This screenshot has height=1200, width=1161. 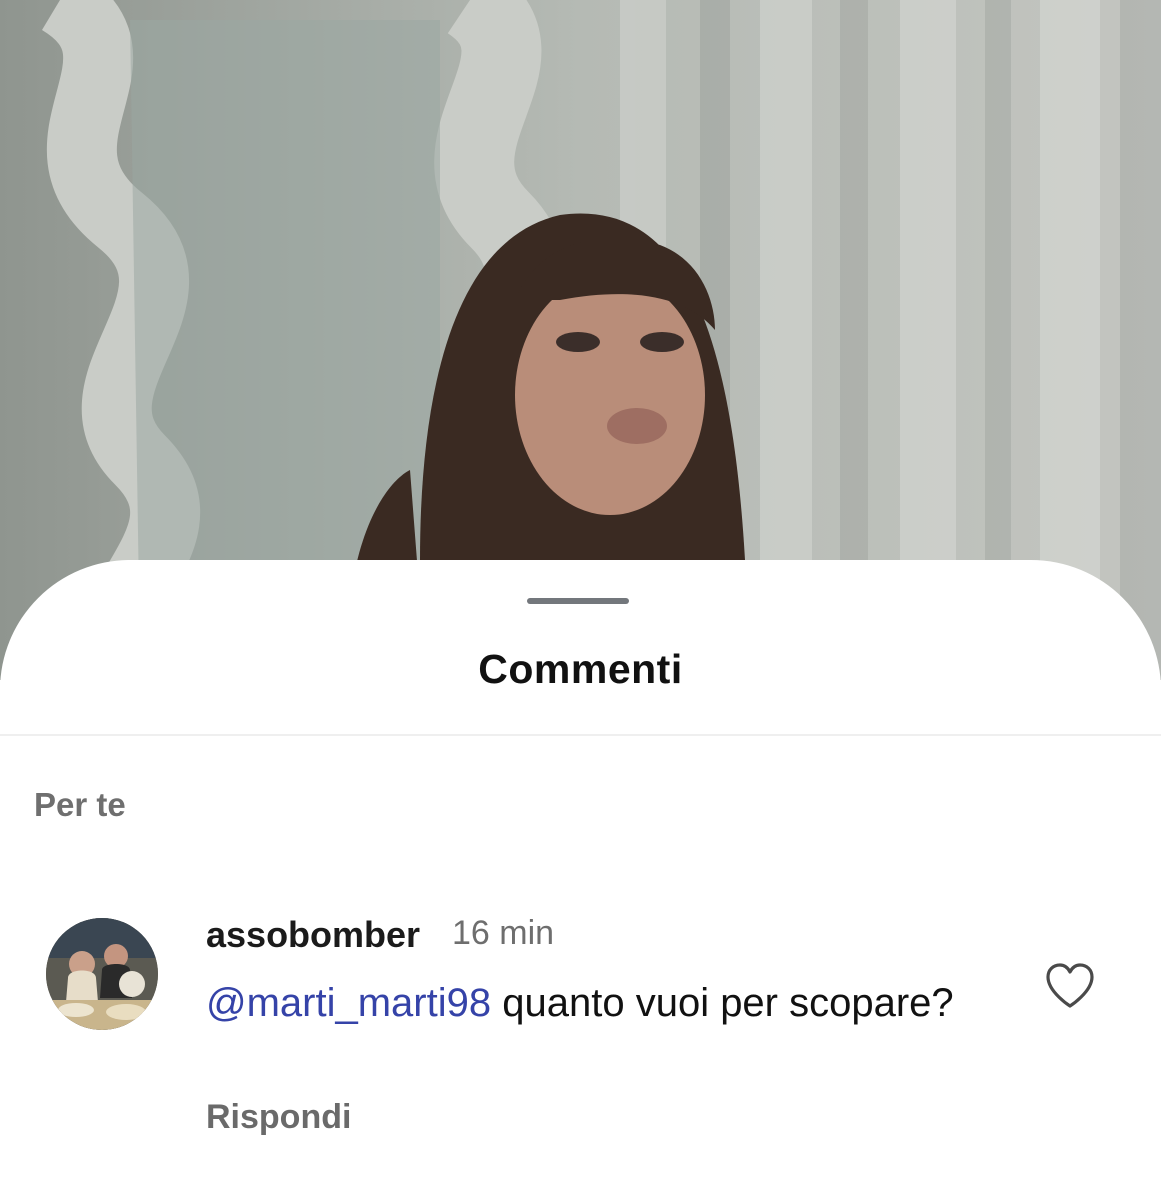 I want to click on like-button, so click(x=1070, y=986).